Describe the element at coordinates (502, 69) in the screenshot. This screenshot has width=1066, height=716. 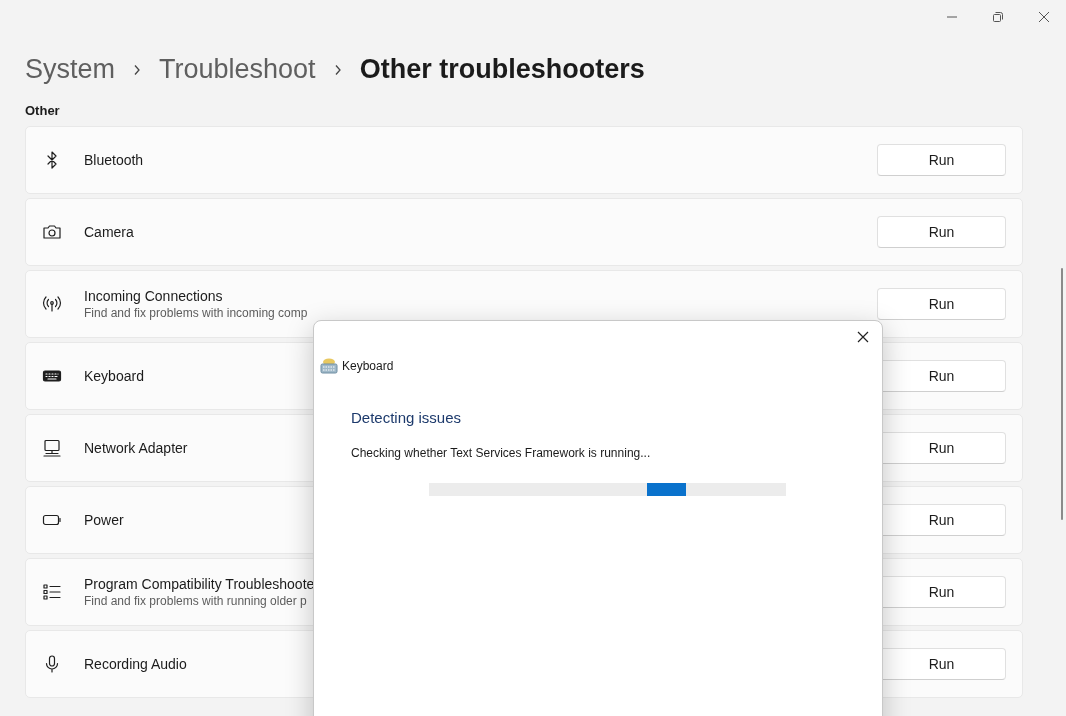
I see `breadcrumb-item: Other troubleshooters` at that location.